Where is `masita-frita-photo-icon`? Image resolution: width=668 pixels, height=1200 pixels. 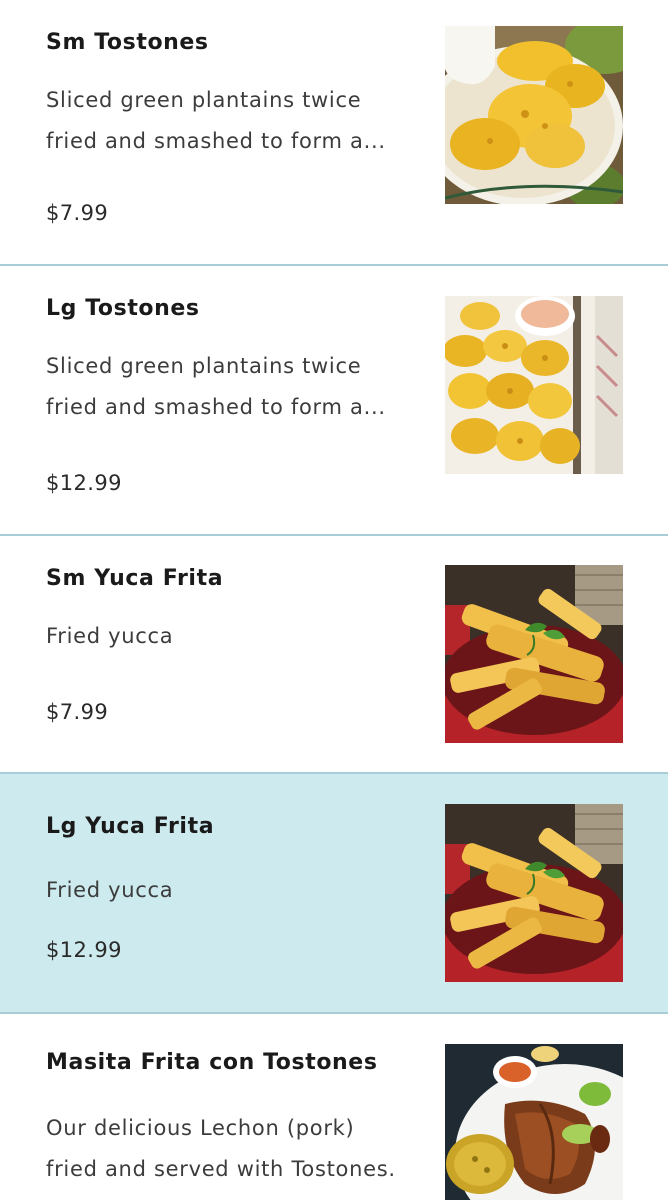 masita-frita-photo-icon is located at coordinates (534, 1122).